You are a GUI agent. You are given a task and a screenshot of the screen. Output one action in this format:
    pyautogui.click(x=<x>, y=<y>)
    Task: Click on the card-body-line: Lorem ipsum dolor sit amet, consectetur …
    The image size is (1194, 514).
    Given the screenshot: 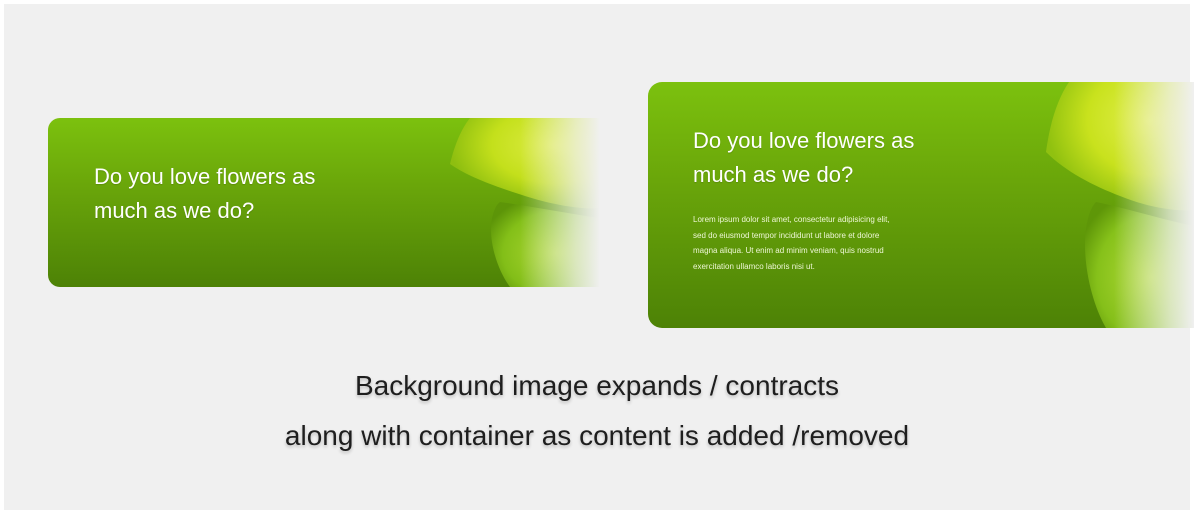 What is the action you would take?
    pyautogui.click(x=791, y=219)
    